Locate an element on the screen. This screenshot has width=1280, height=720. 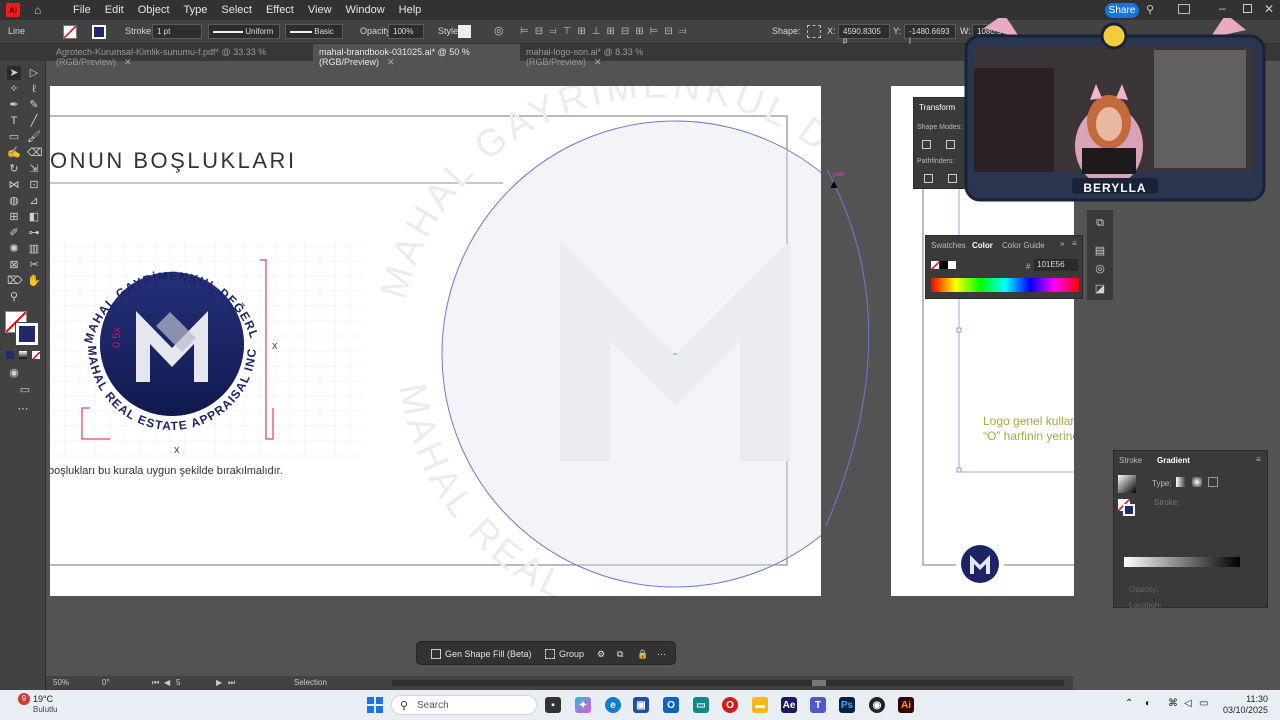
shaper-tool-icon: ✍ is located at coordinates (14, 153).